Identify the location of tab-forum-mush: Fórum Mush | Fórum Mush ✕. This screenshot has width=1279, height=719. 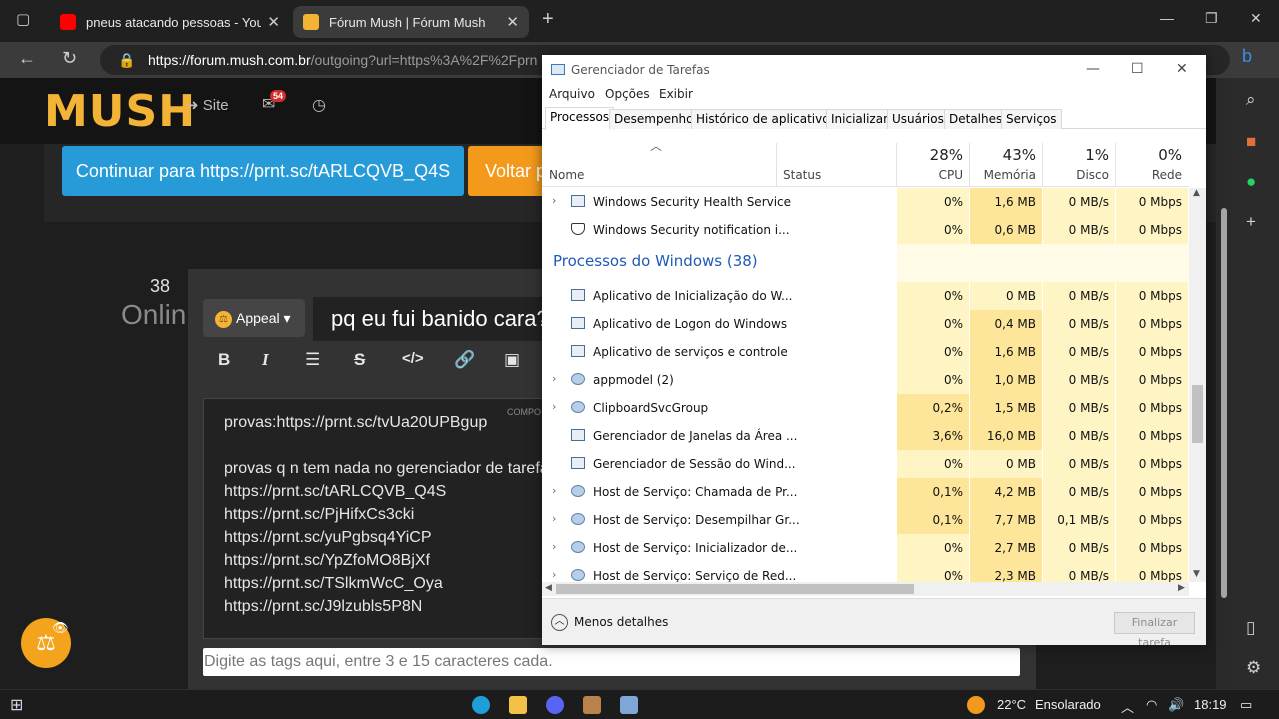
(411, 22).